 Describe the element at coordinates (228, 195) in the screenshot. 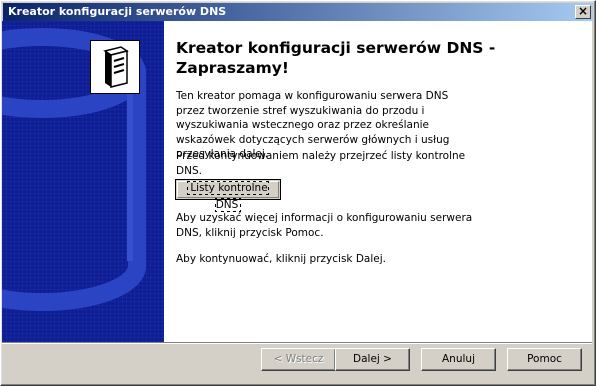

I see `dns-checklists-button: Listy kontrolne DNS` at that location.